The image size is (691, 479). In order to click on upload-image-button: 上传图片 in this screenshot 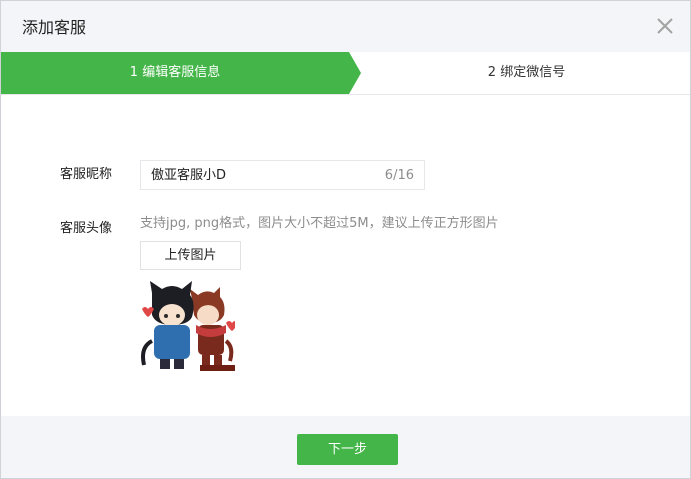, I will do `click(190, 255)`.